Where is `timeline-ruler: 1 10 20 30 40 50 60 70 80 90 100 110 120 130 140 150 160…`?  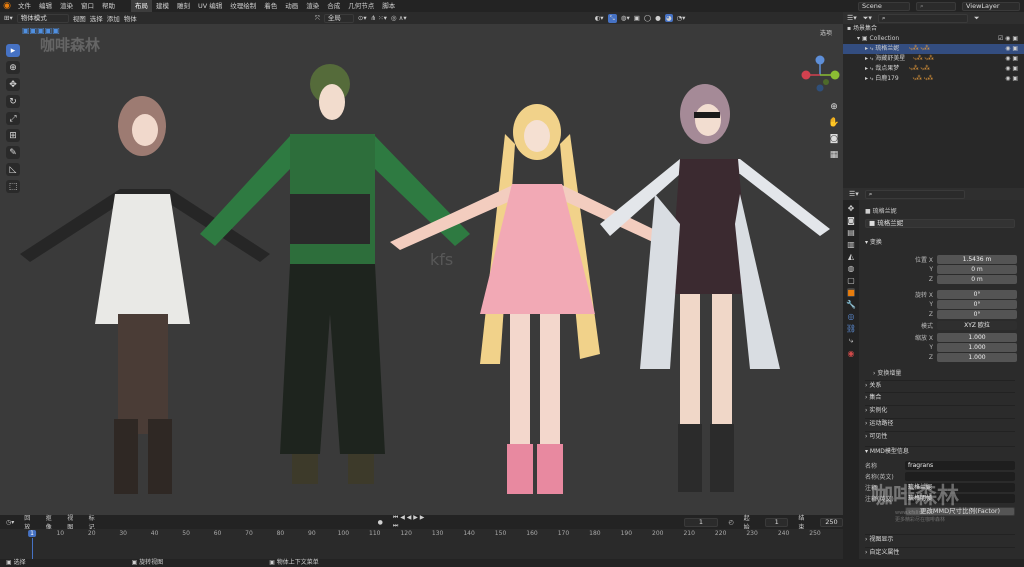
timeline-ruler: 1 10 20 30 40 50 60 70 80 90 100 110 120 130 140 150 160… is located at coordinates (421, 544).